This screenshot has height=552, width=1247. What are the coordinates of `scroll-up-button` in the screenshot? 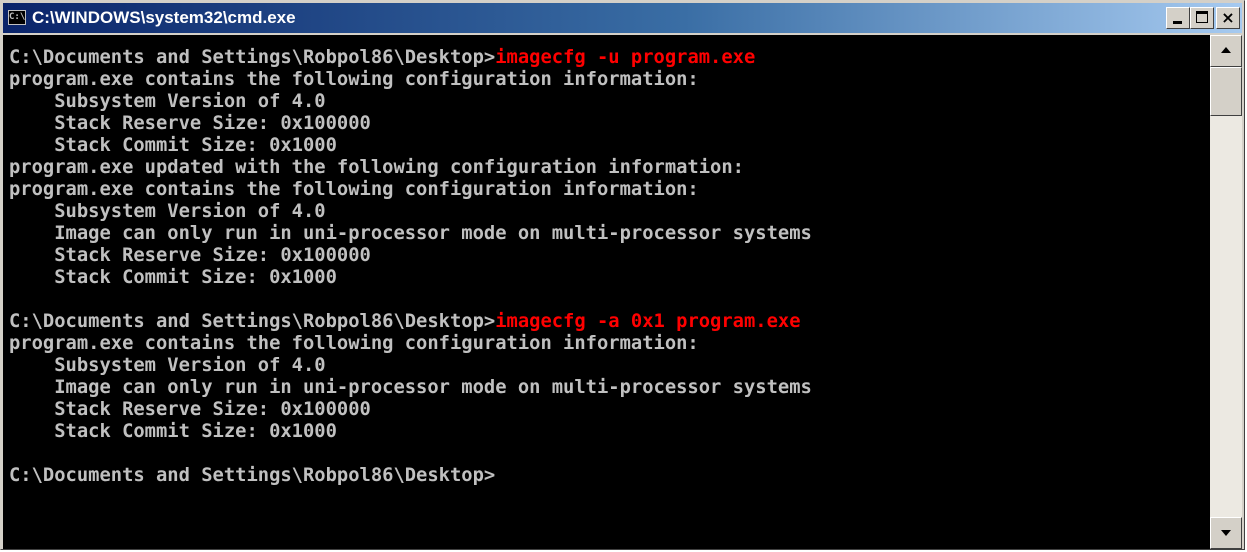 It's located at (1226, 51).